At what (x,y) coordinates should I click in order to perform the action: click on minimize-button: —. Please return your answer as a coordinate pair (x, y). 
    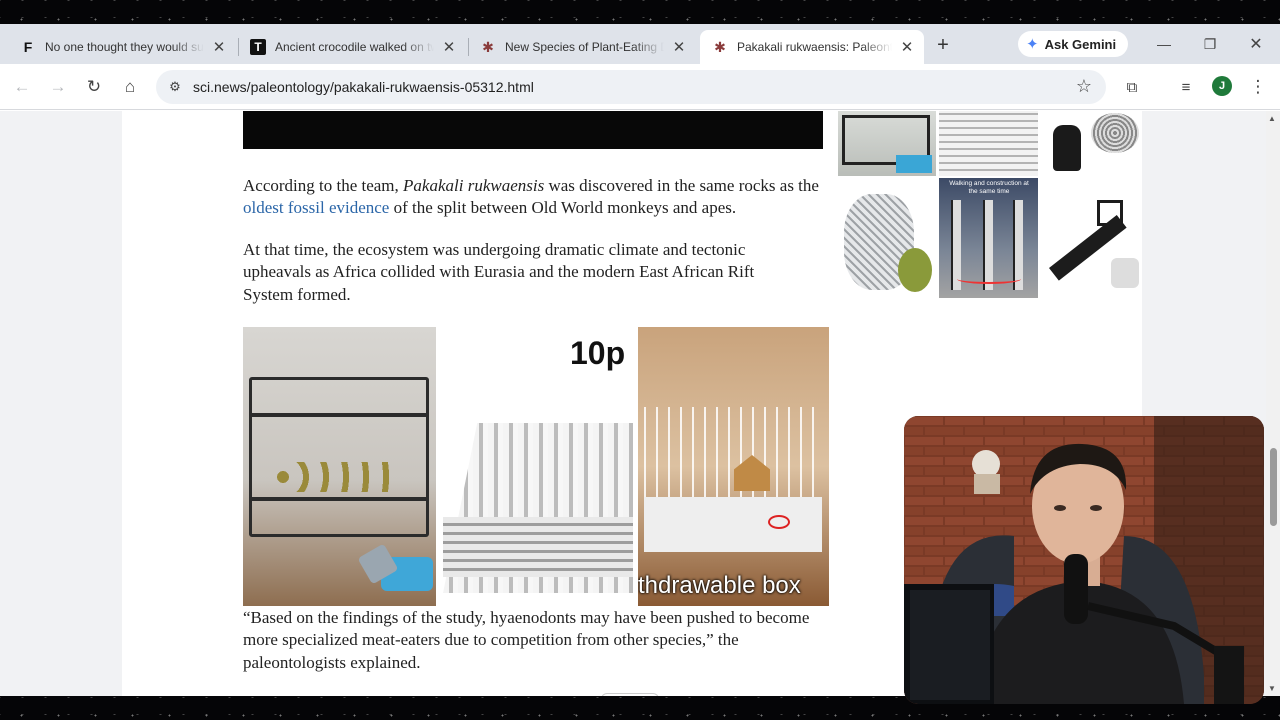
    Looking at the image, I should click on (1164, 44).